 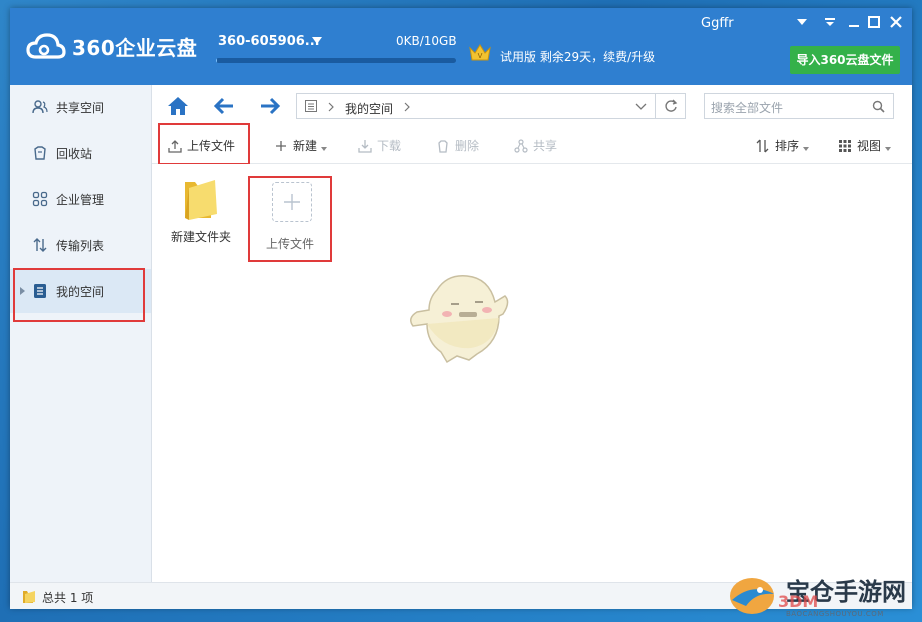 What do you see at coordinates (270, 106) in the screenshot?
I see `forward-arrow-icon` at bounding box center [270, 106].